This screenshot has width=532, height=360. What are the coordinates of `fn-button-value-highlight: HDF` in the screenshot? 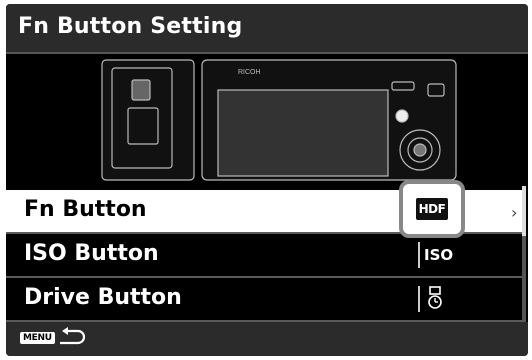 It's located at (432, 209).